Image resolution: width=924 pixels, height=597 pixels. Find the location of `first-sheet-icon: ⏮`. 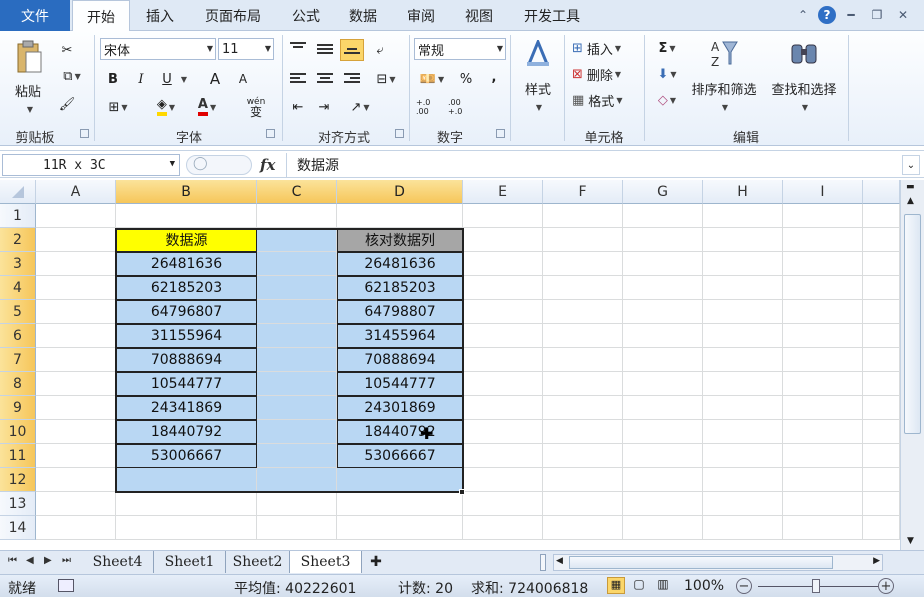

first-sheet-icon: ⏮ is located at coordinates (12, 560).